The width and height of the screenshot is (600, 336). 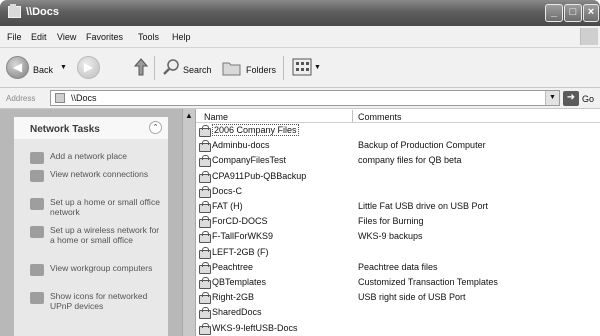 I want to click on share-name: Right-2GB, so click(x=233, y=297).